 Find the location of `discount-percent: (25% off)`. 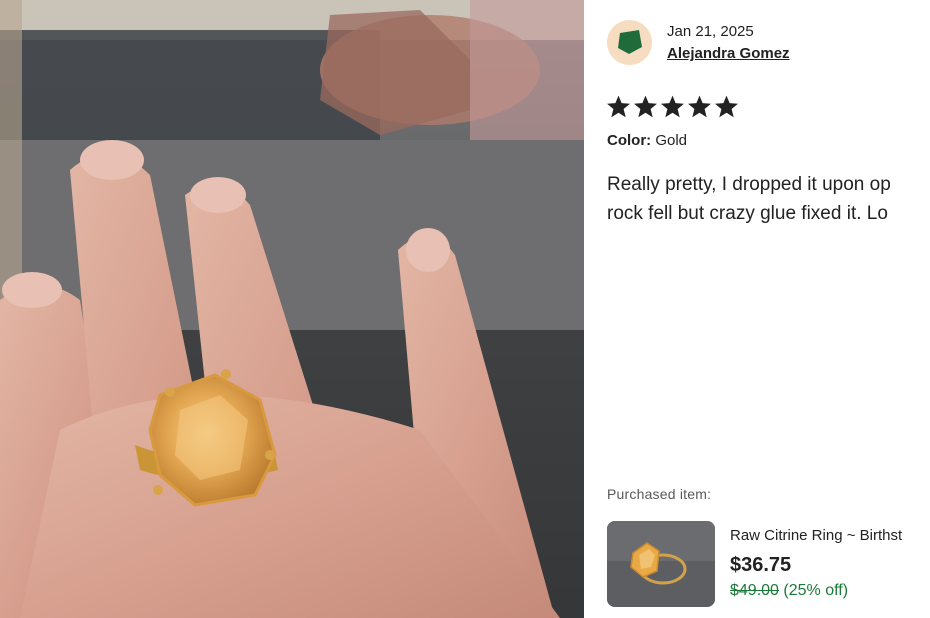

discount-percent: (25% off) is located at coordinates (816, 590).